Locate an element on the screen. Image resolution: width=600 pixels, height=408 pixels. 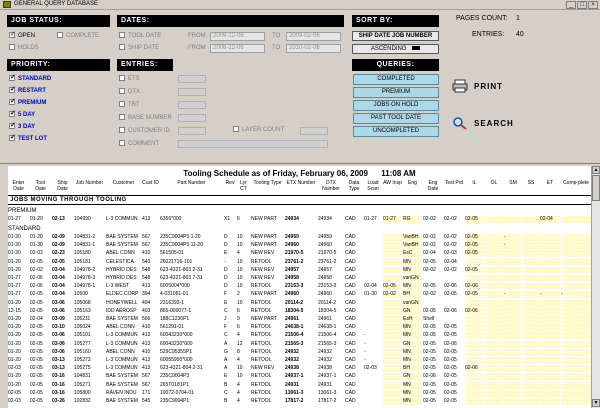
tool-date-to-label: TO is located at coordinates (276, 36).